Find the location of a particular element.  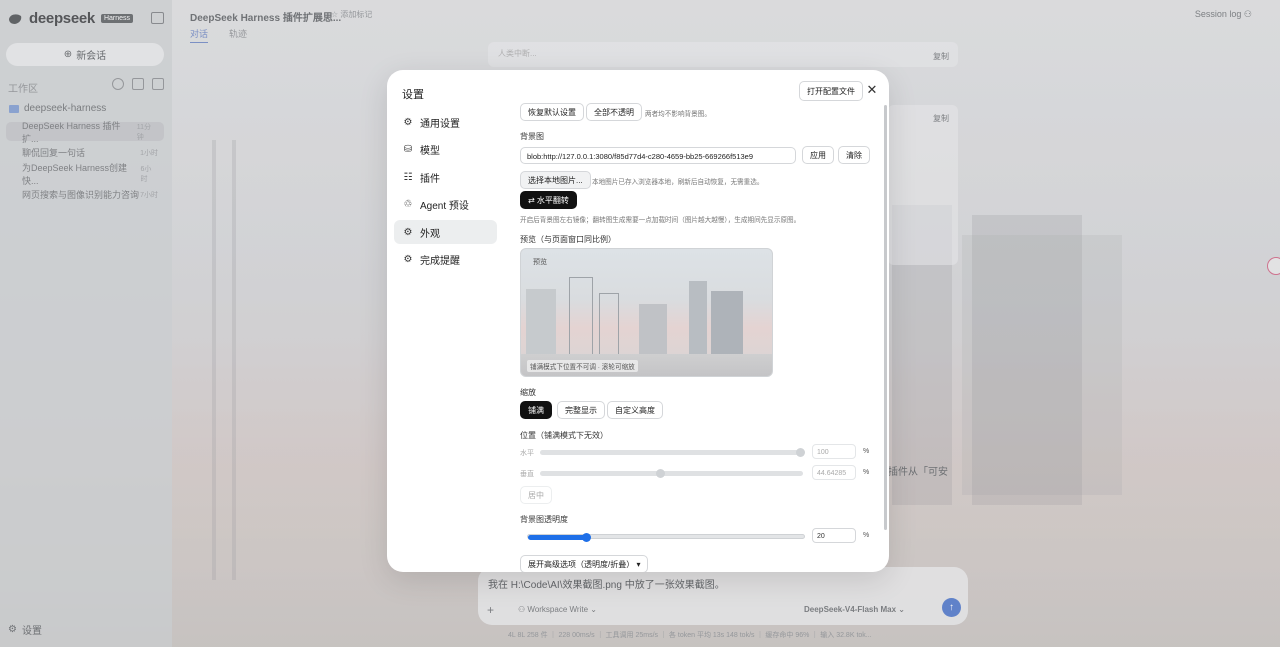

vertical-unit: % is located at coordinates (866, 472).